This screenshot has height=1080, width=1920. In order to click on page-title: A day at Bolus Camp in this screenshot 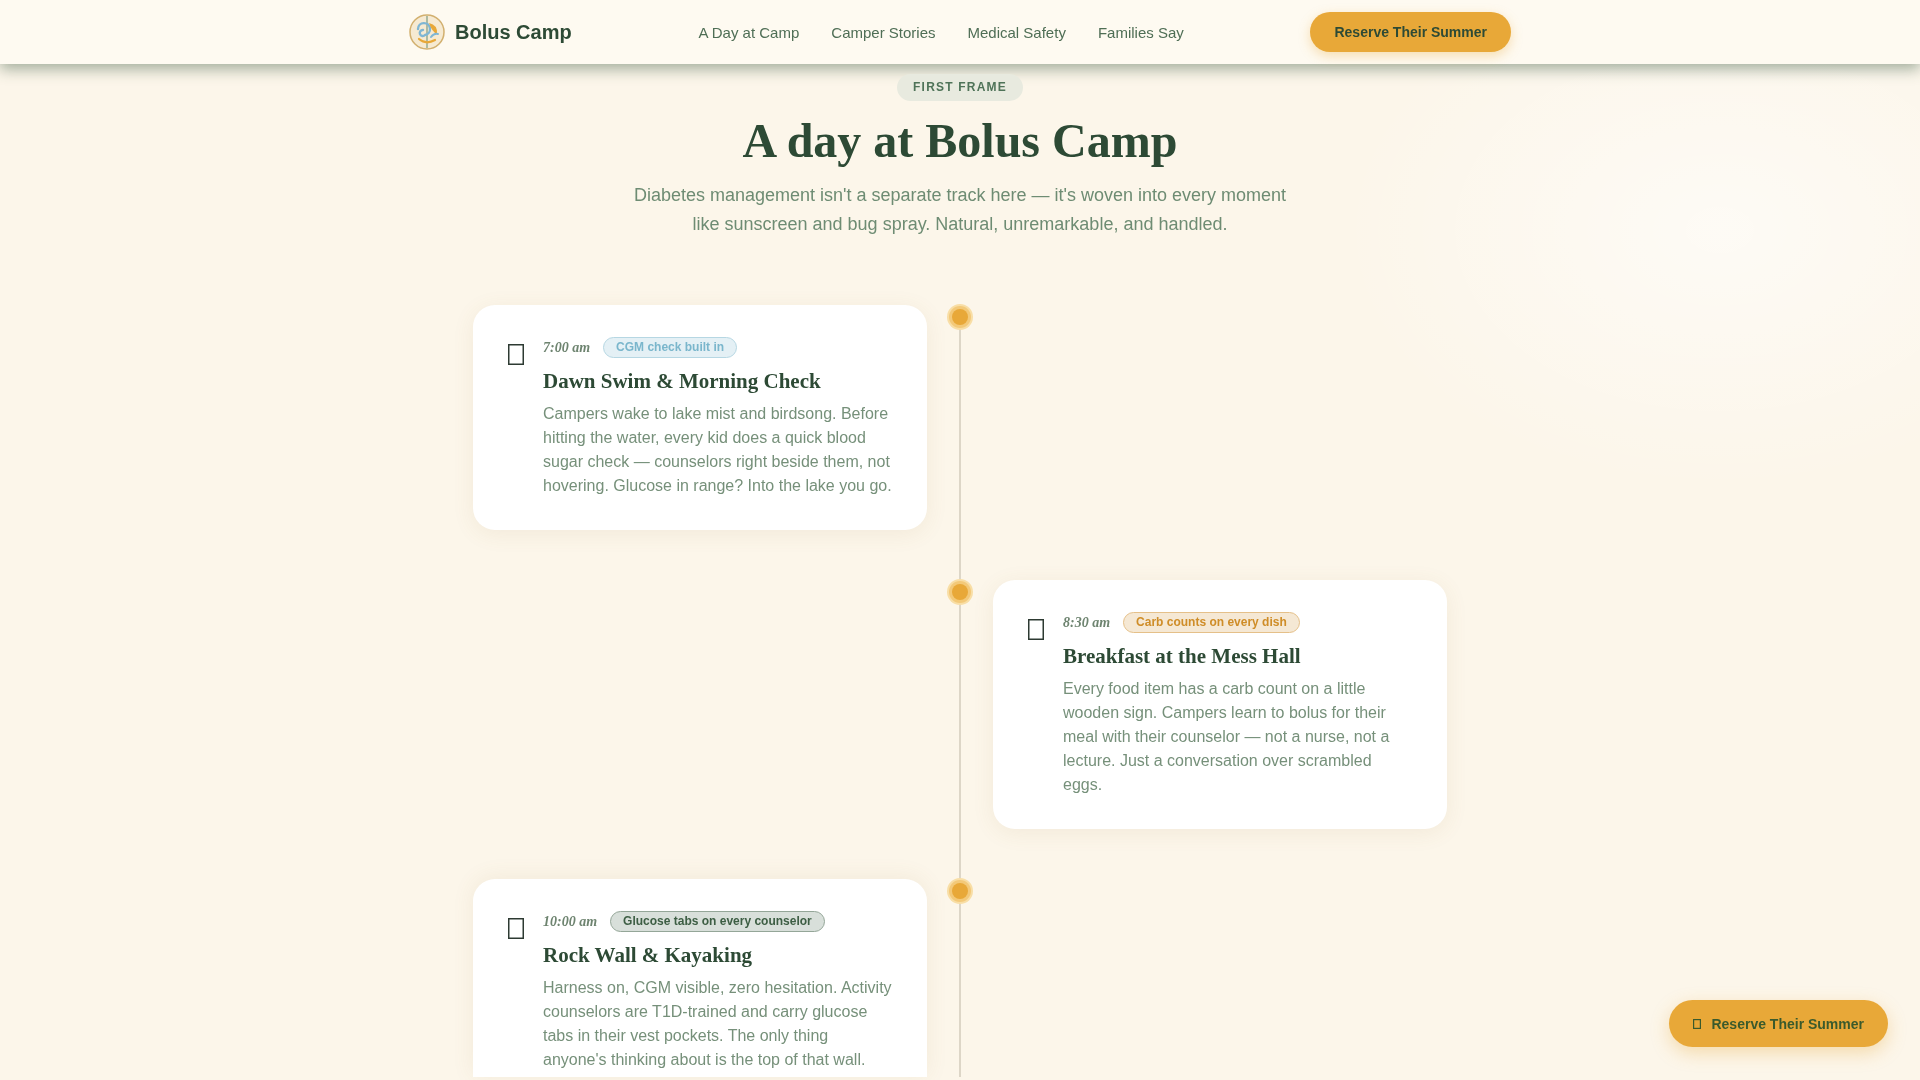, I will do `click(960, 141)`.